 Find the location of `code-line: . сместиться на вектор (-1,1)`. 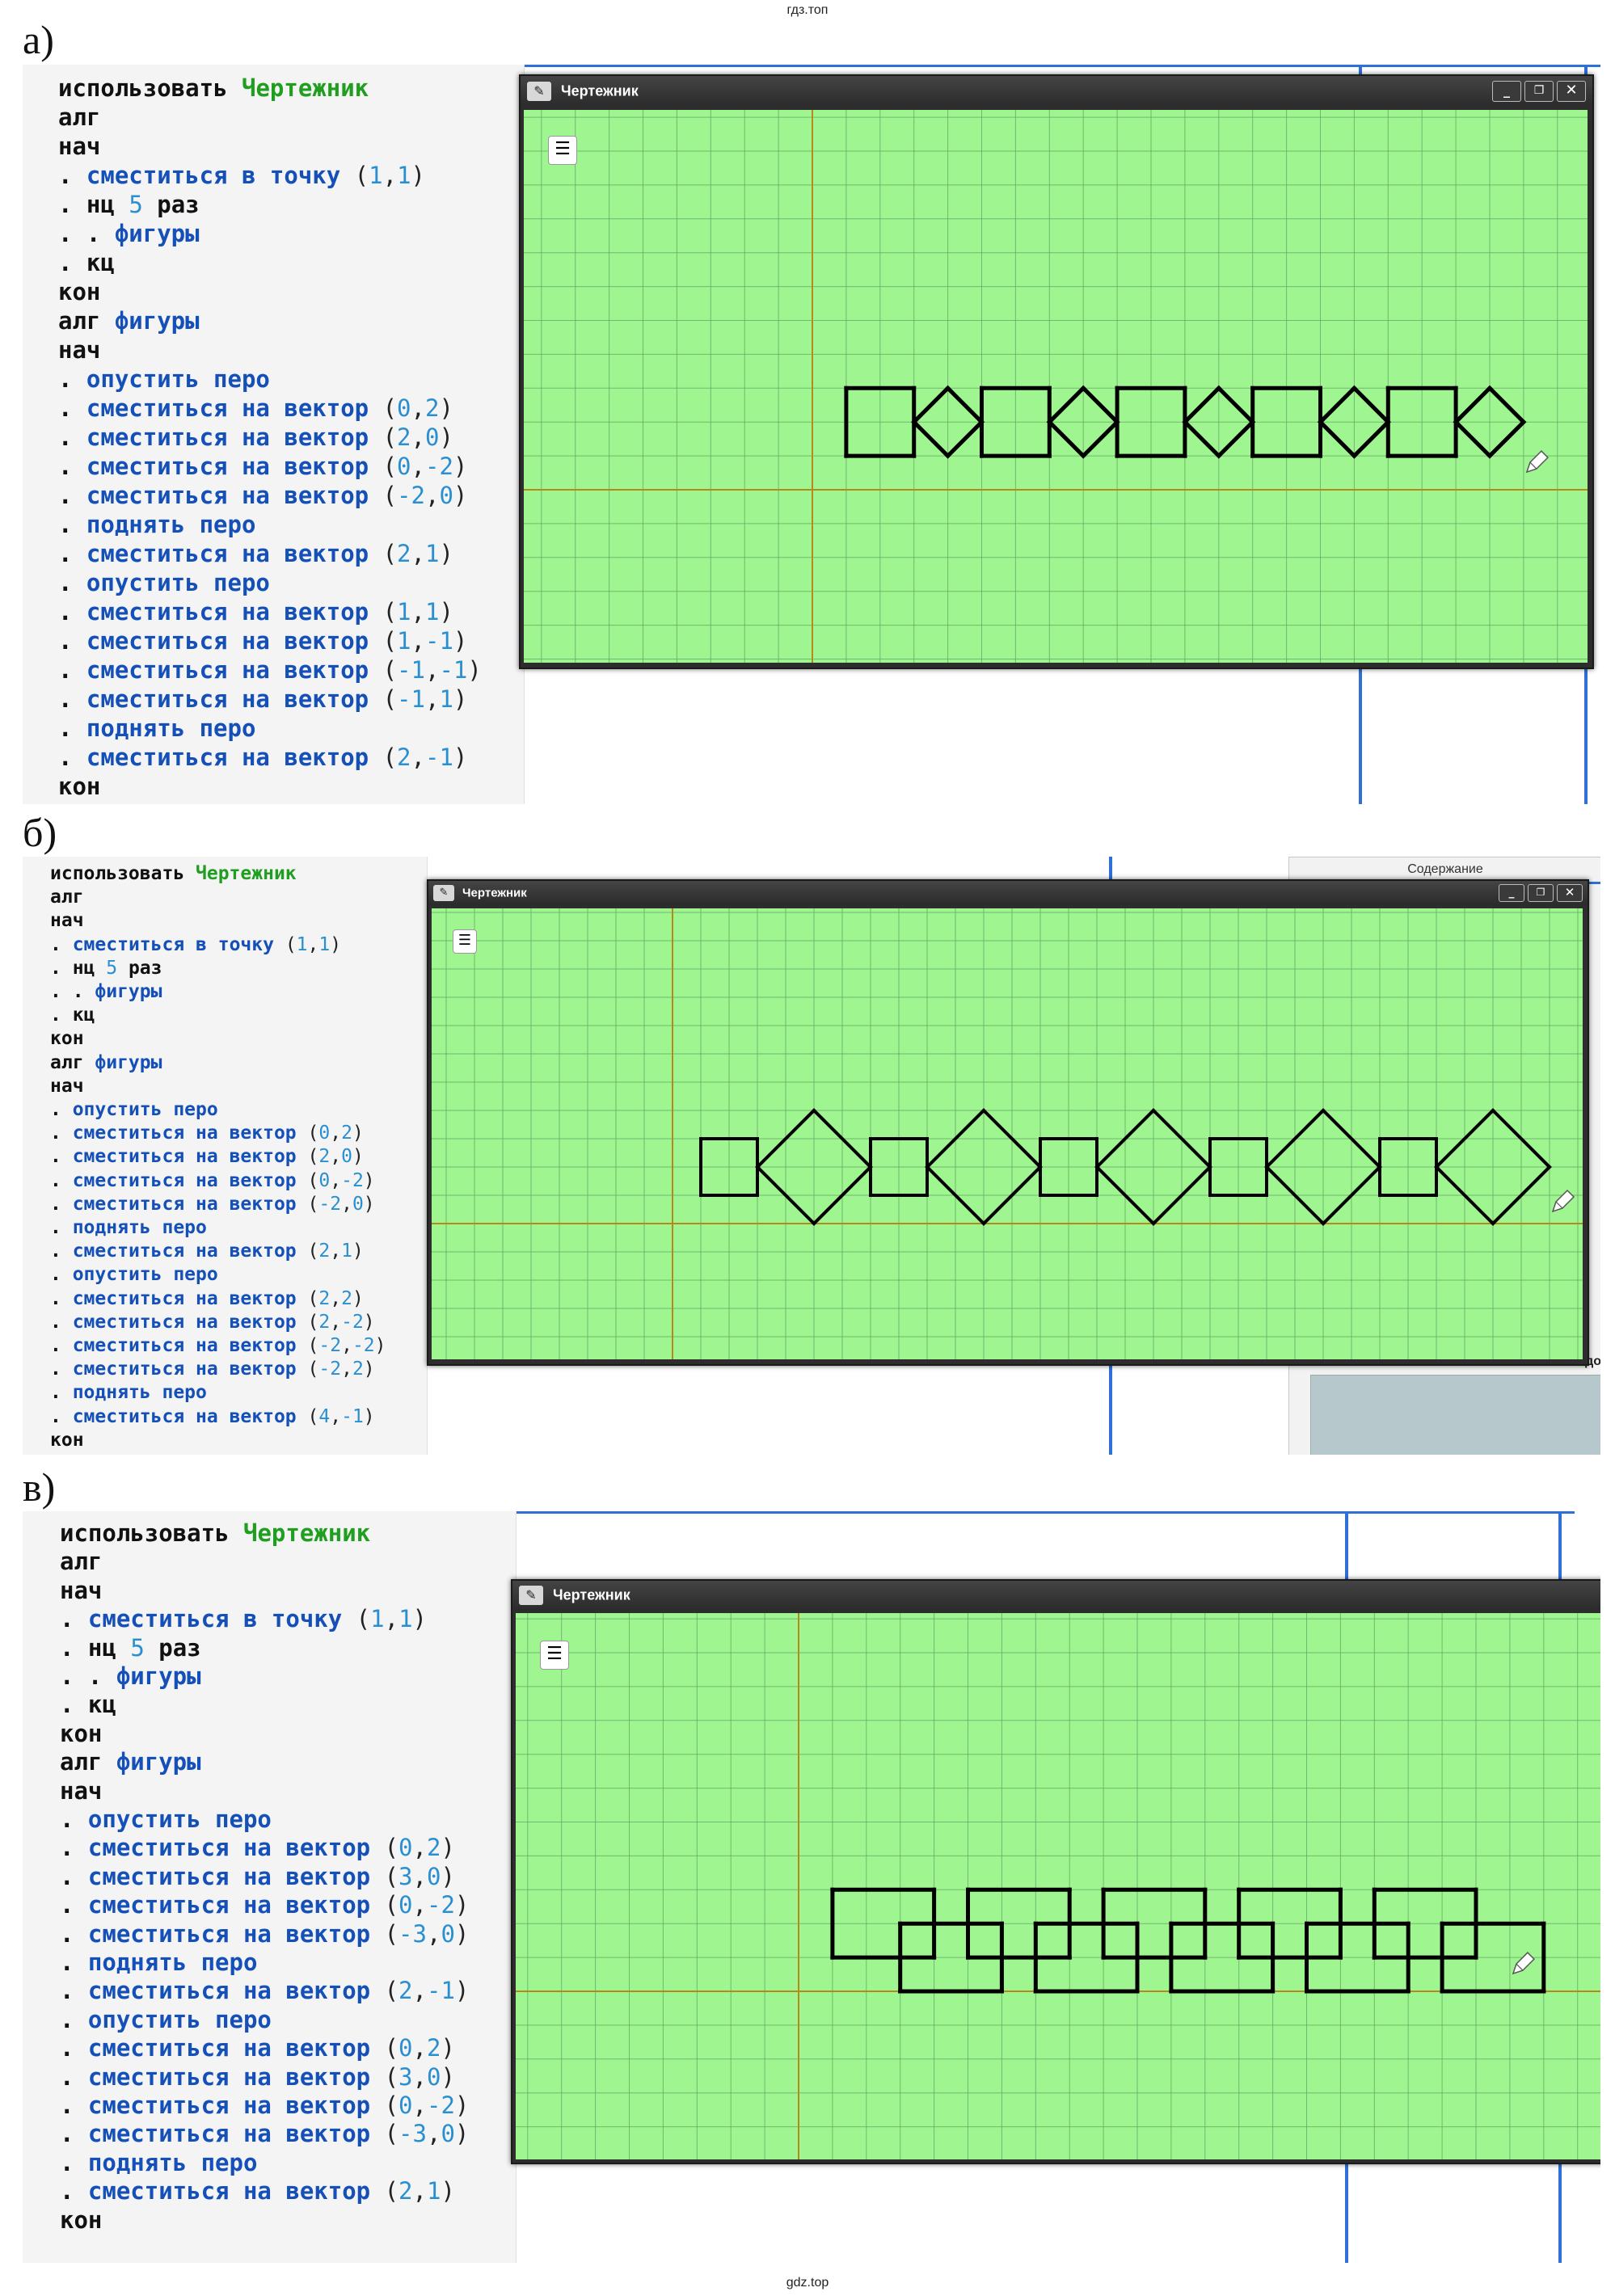

code-line: . сместиться на вектор (-1,1) is located at coordinates (262, 699).